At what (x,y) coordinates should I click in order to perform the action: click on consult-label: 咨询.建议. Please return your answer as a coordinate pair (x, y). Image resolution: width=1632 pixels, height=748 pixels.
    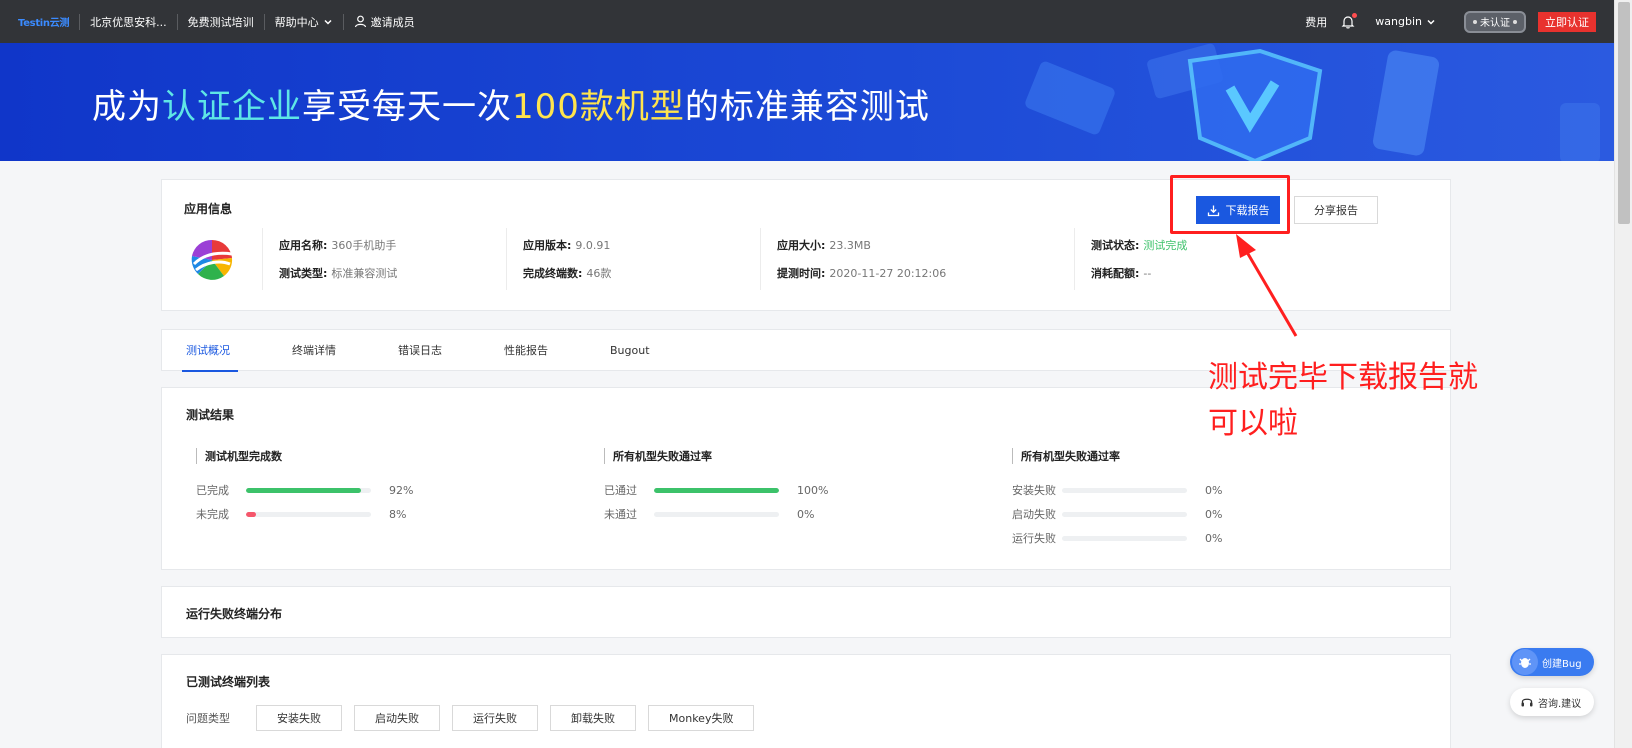
    Looking at the image, I should click on (1560, 704).